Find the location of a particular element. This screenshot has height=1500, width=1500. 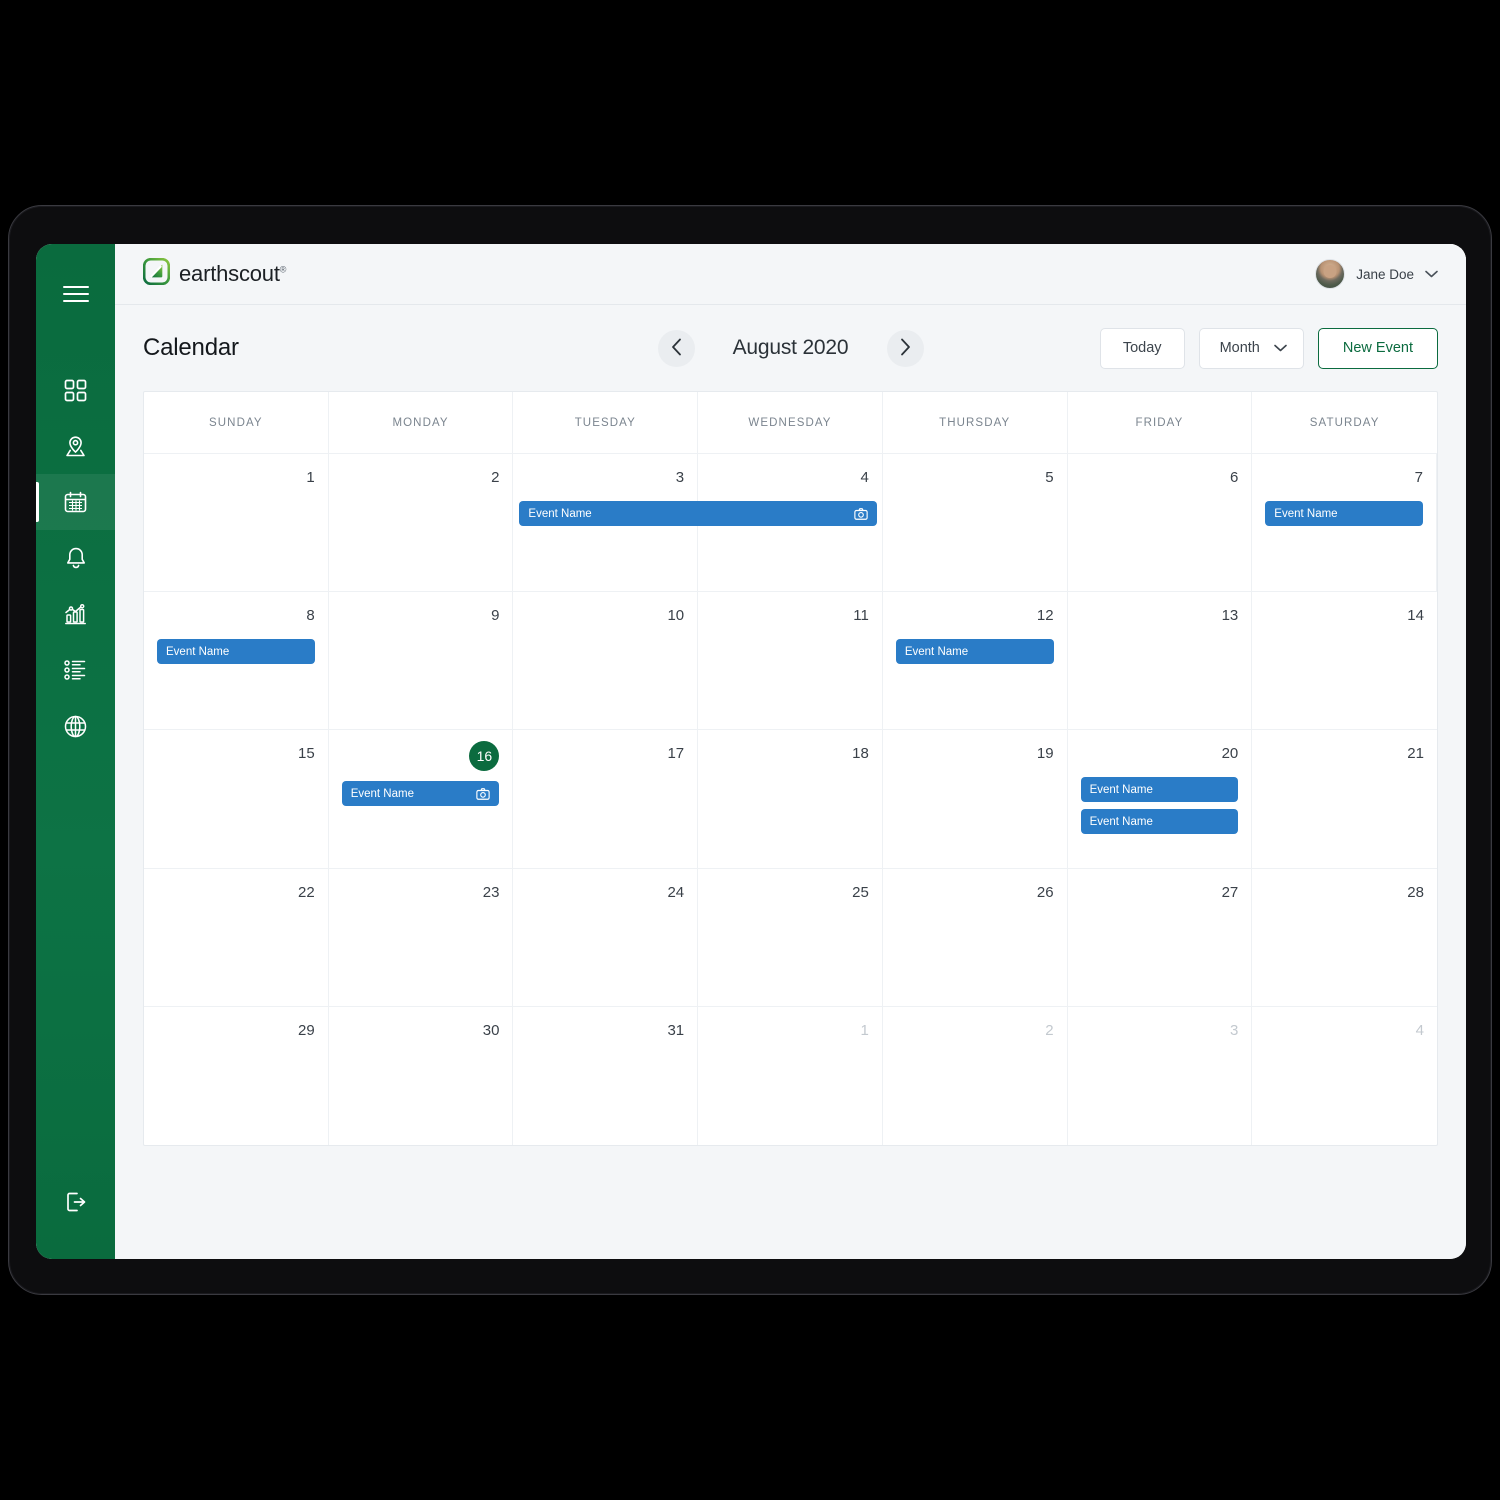

sidebar-item-notifications is located at coordinates (75, 558).